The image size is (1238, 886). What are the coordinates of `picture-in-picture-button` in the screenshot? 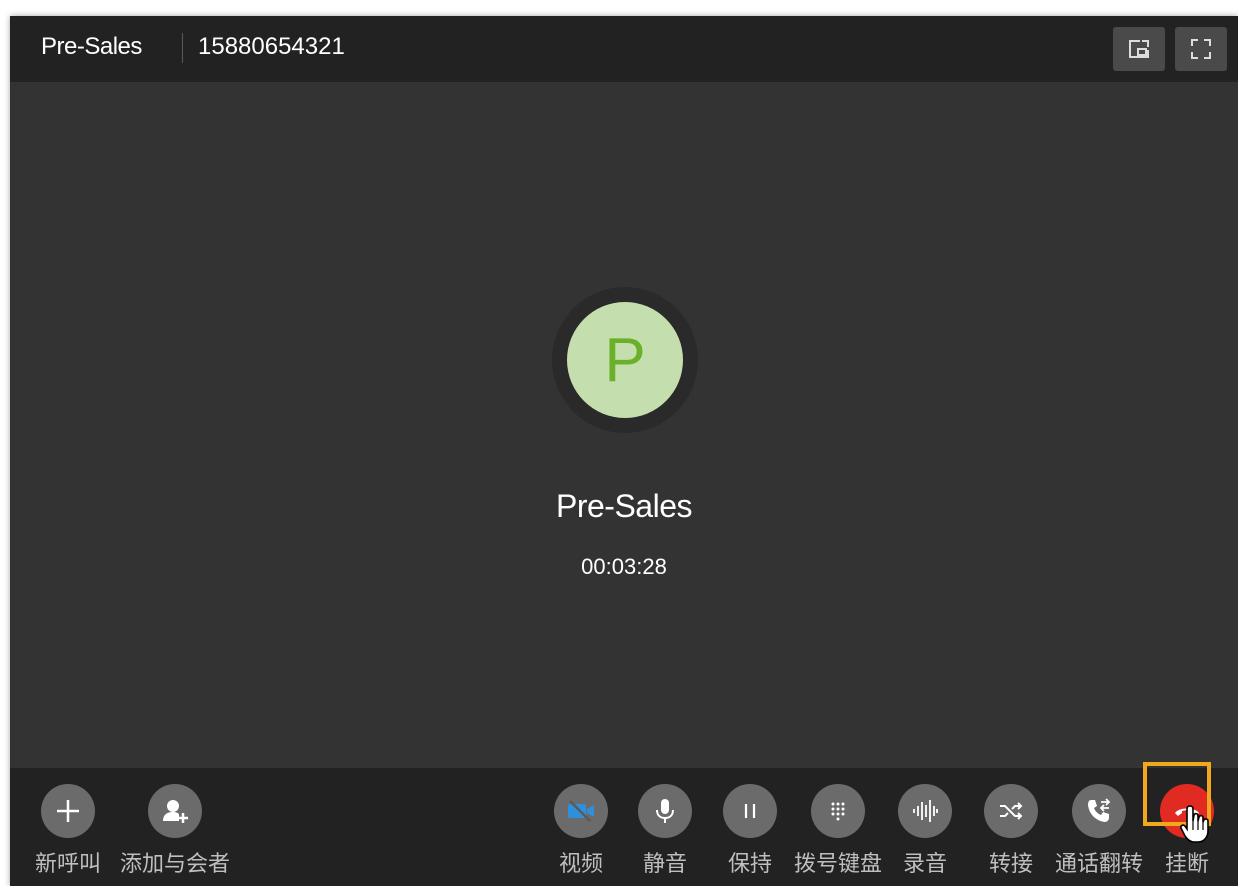 It's located at (1139, 49).